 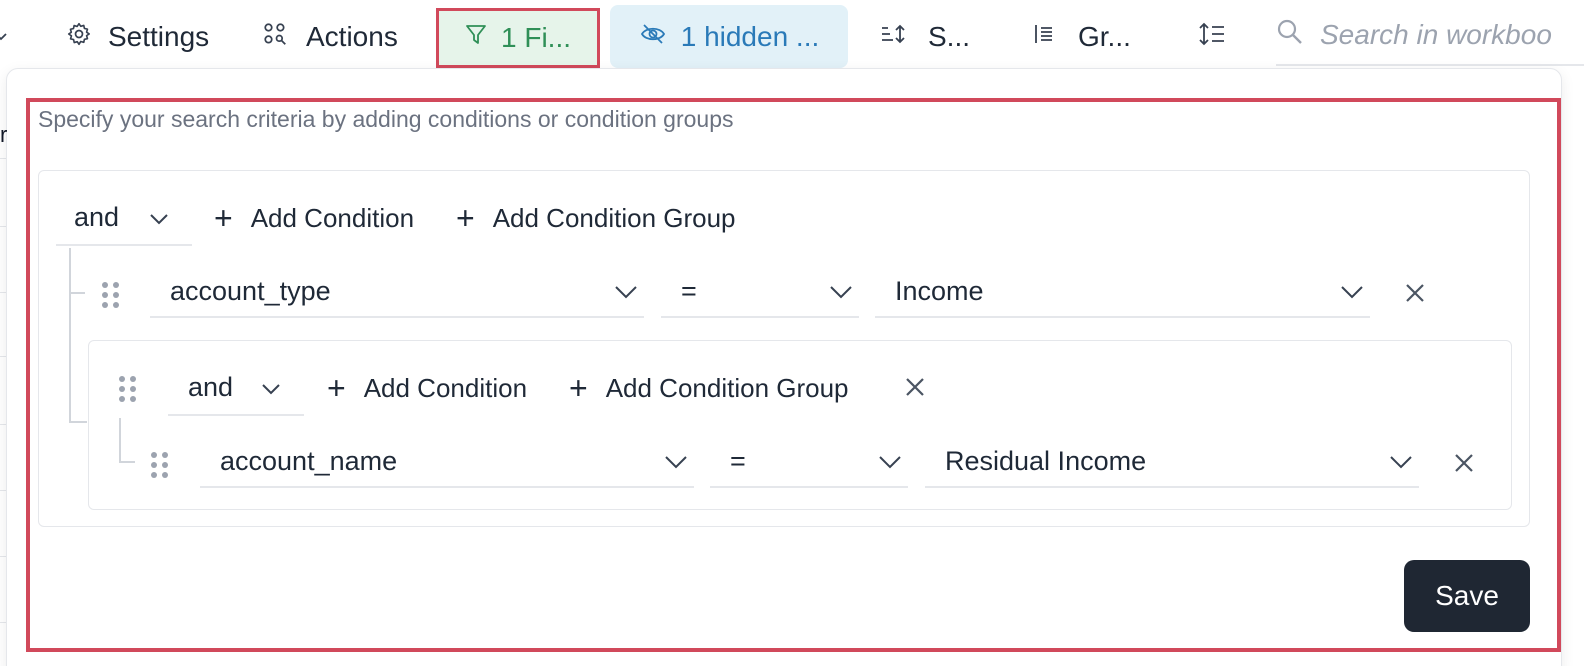 I want to click on nested-condition-field-value: account_name, so click(x=309, y=460).